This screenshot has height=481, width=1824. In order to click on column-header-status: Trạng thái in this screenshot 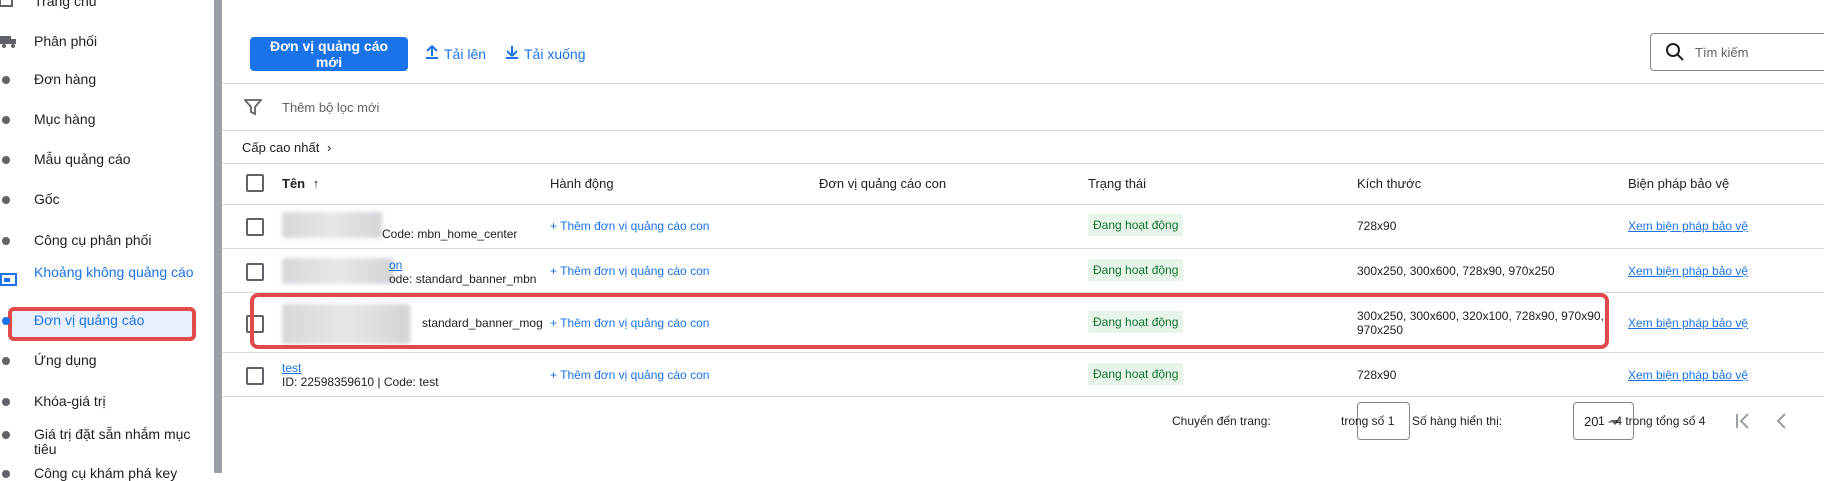, I will do `click(1117, 183)`.